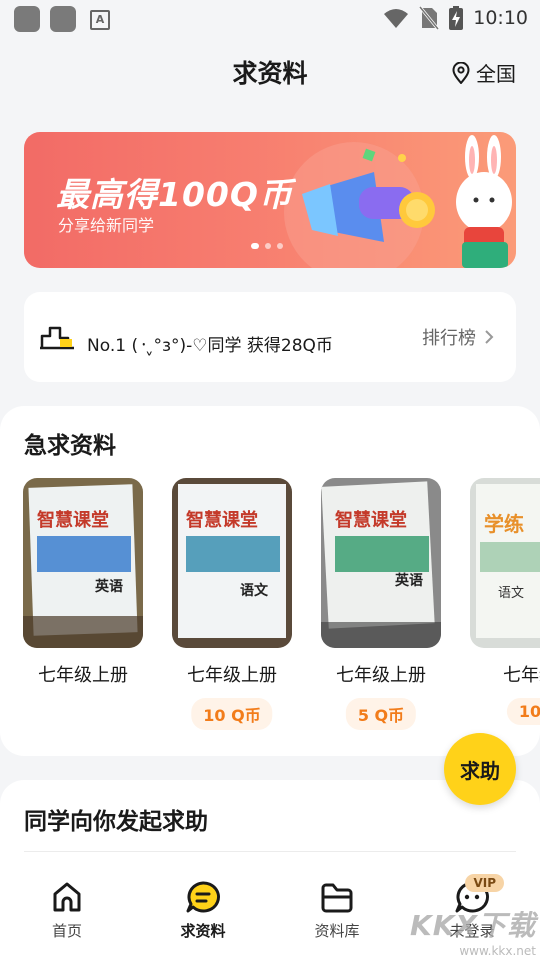 The image size is (540, 960). Describe the element at coordinates (449, 338) in the screenshot. I see `leaderboard-label: 排行榜` at that location.